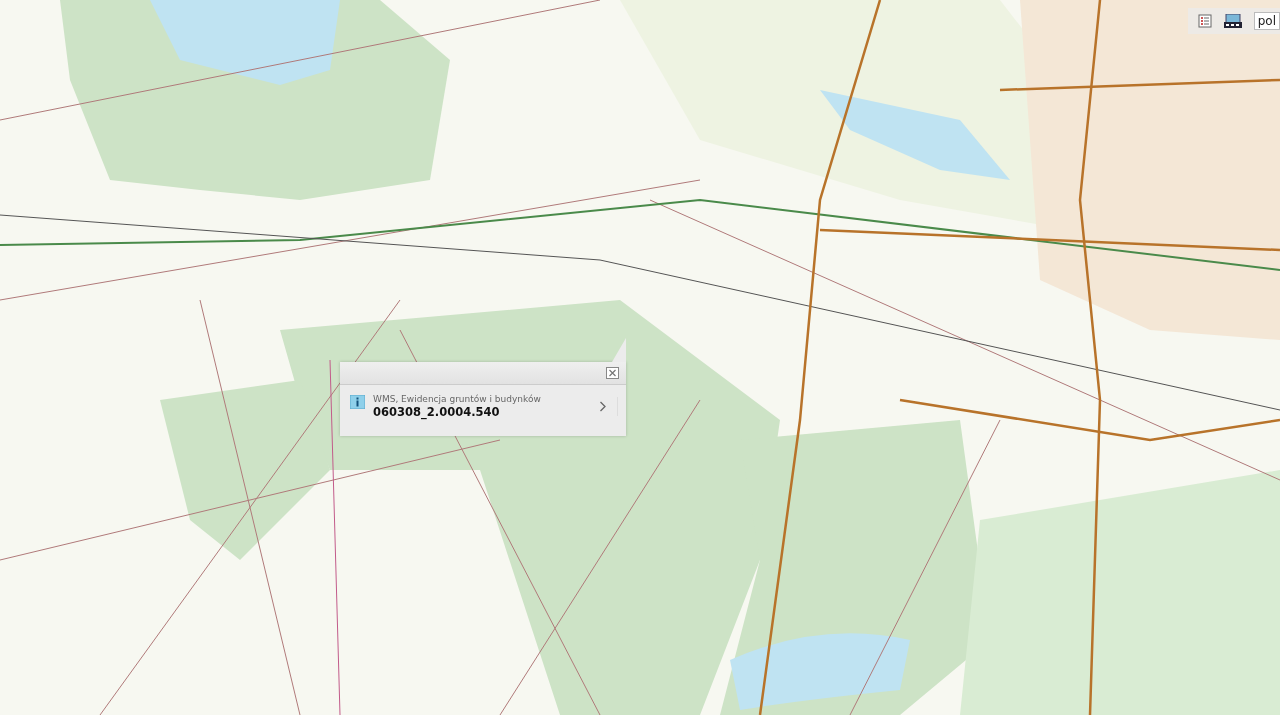  Describe the element at coordinates (1204, 21) in the screenshot. I see `legend-icon` at that location.